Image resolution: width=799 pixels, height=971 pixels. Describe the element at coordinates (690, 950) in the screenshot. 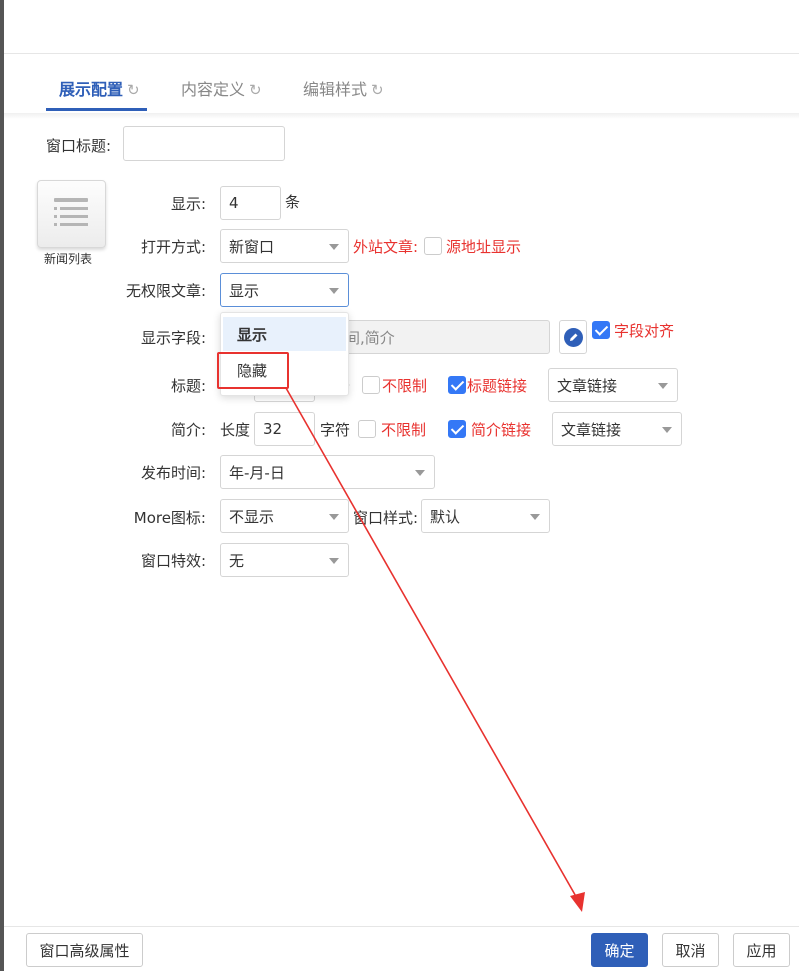

I see `cancel-button: 取消` at that location.